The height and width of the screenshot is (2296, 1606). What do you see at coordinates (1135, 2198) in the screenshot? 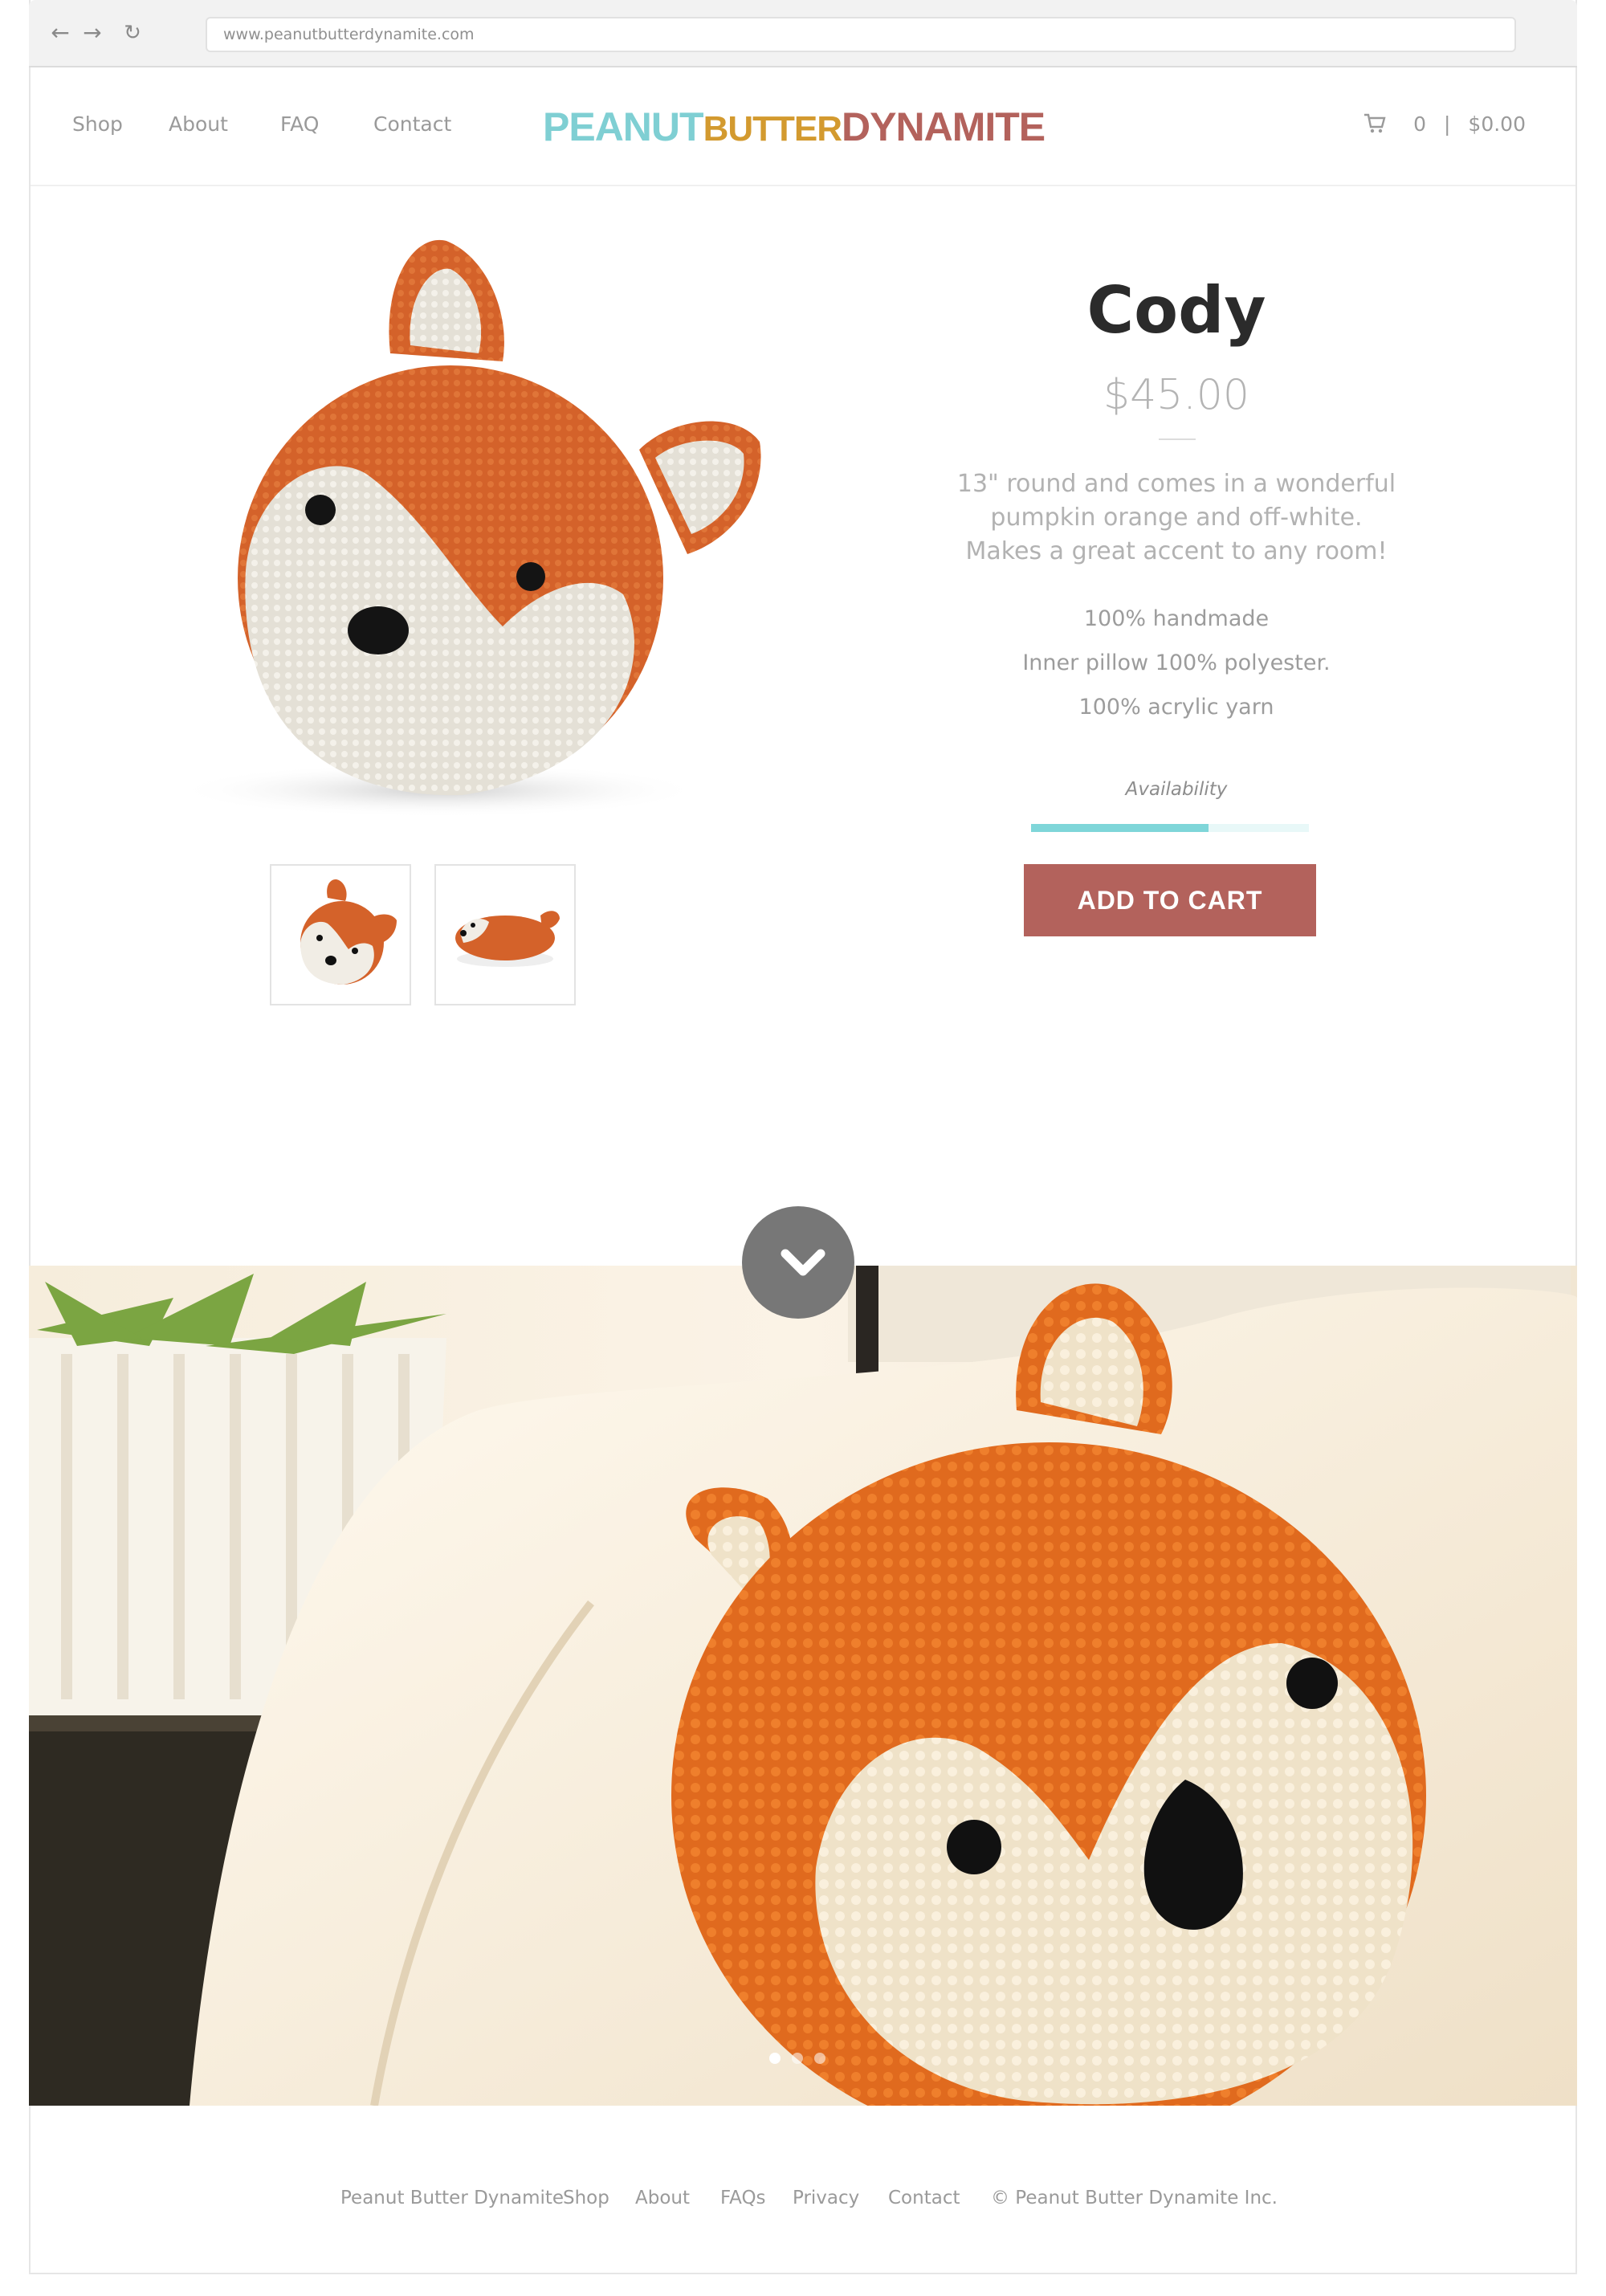
I see `footer-copyright: © Peanut Butter Dynamite Inc.` at bounding box center [1135, 2198].